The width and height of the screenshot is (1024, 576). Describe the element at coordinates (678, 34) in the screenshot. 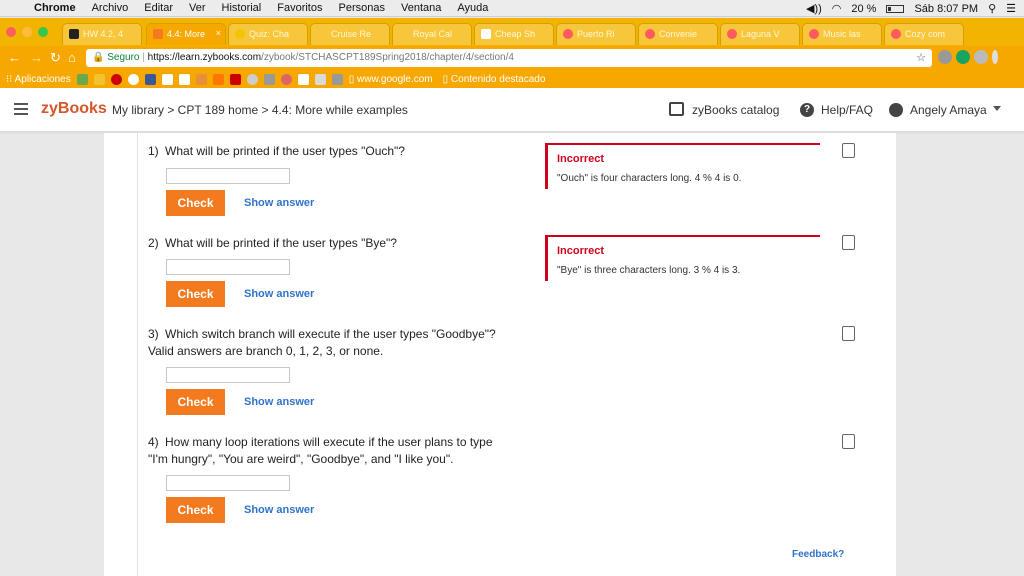

I see `tab-convenie: Convenie` at that location.